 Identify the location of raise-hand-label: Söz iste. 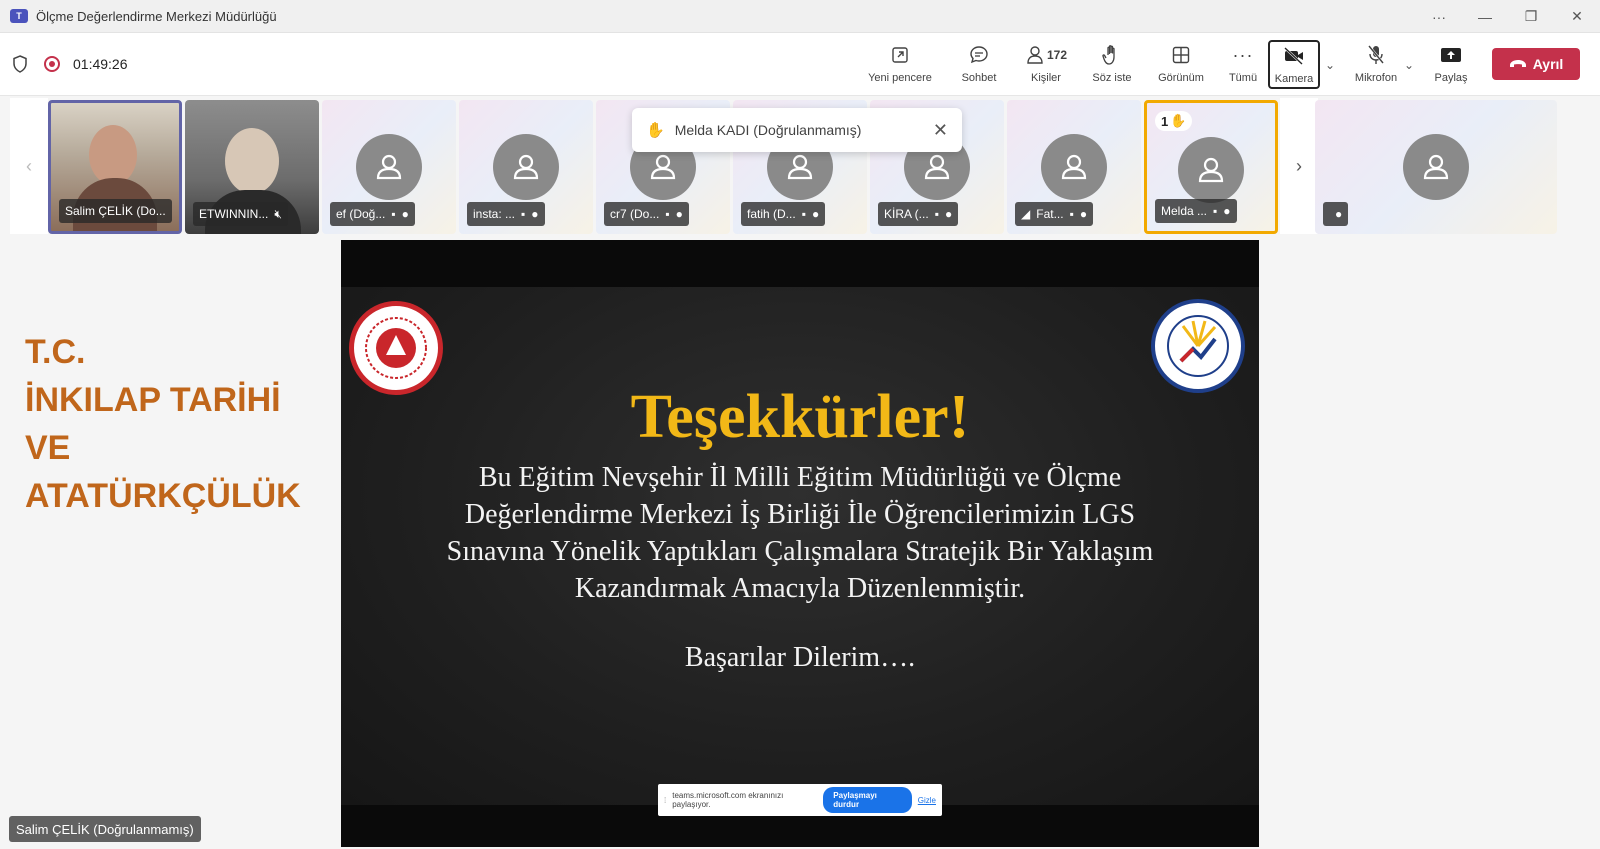
(1112, 78).